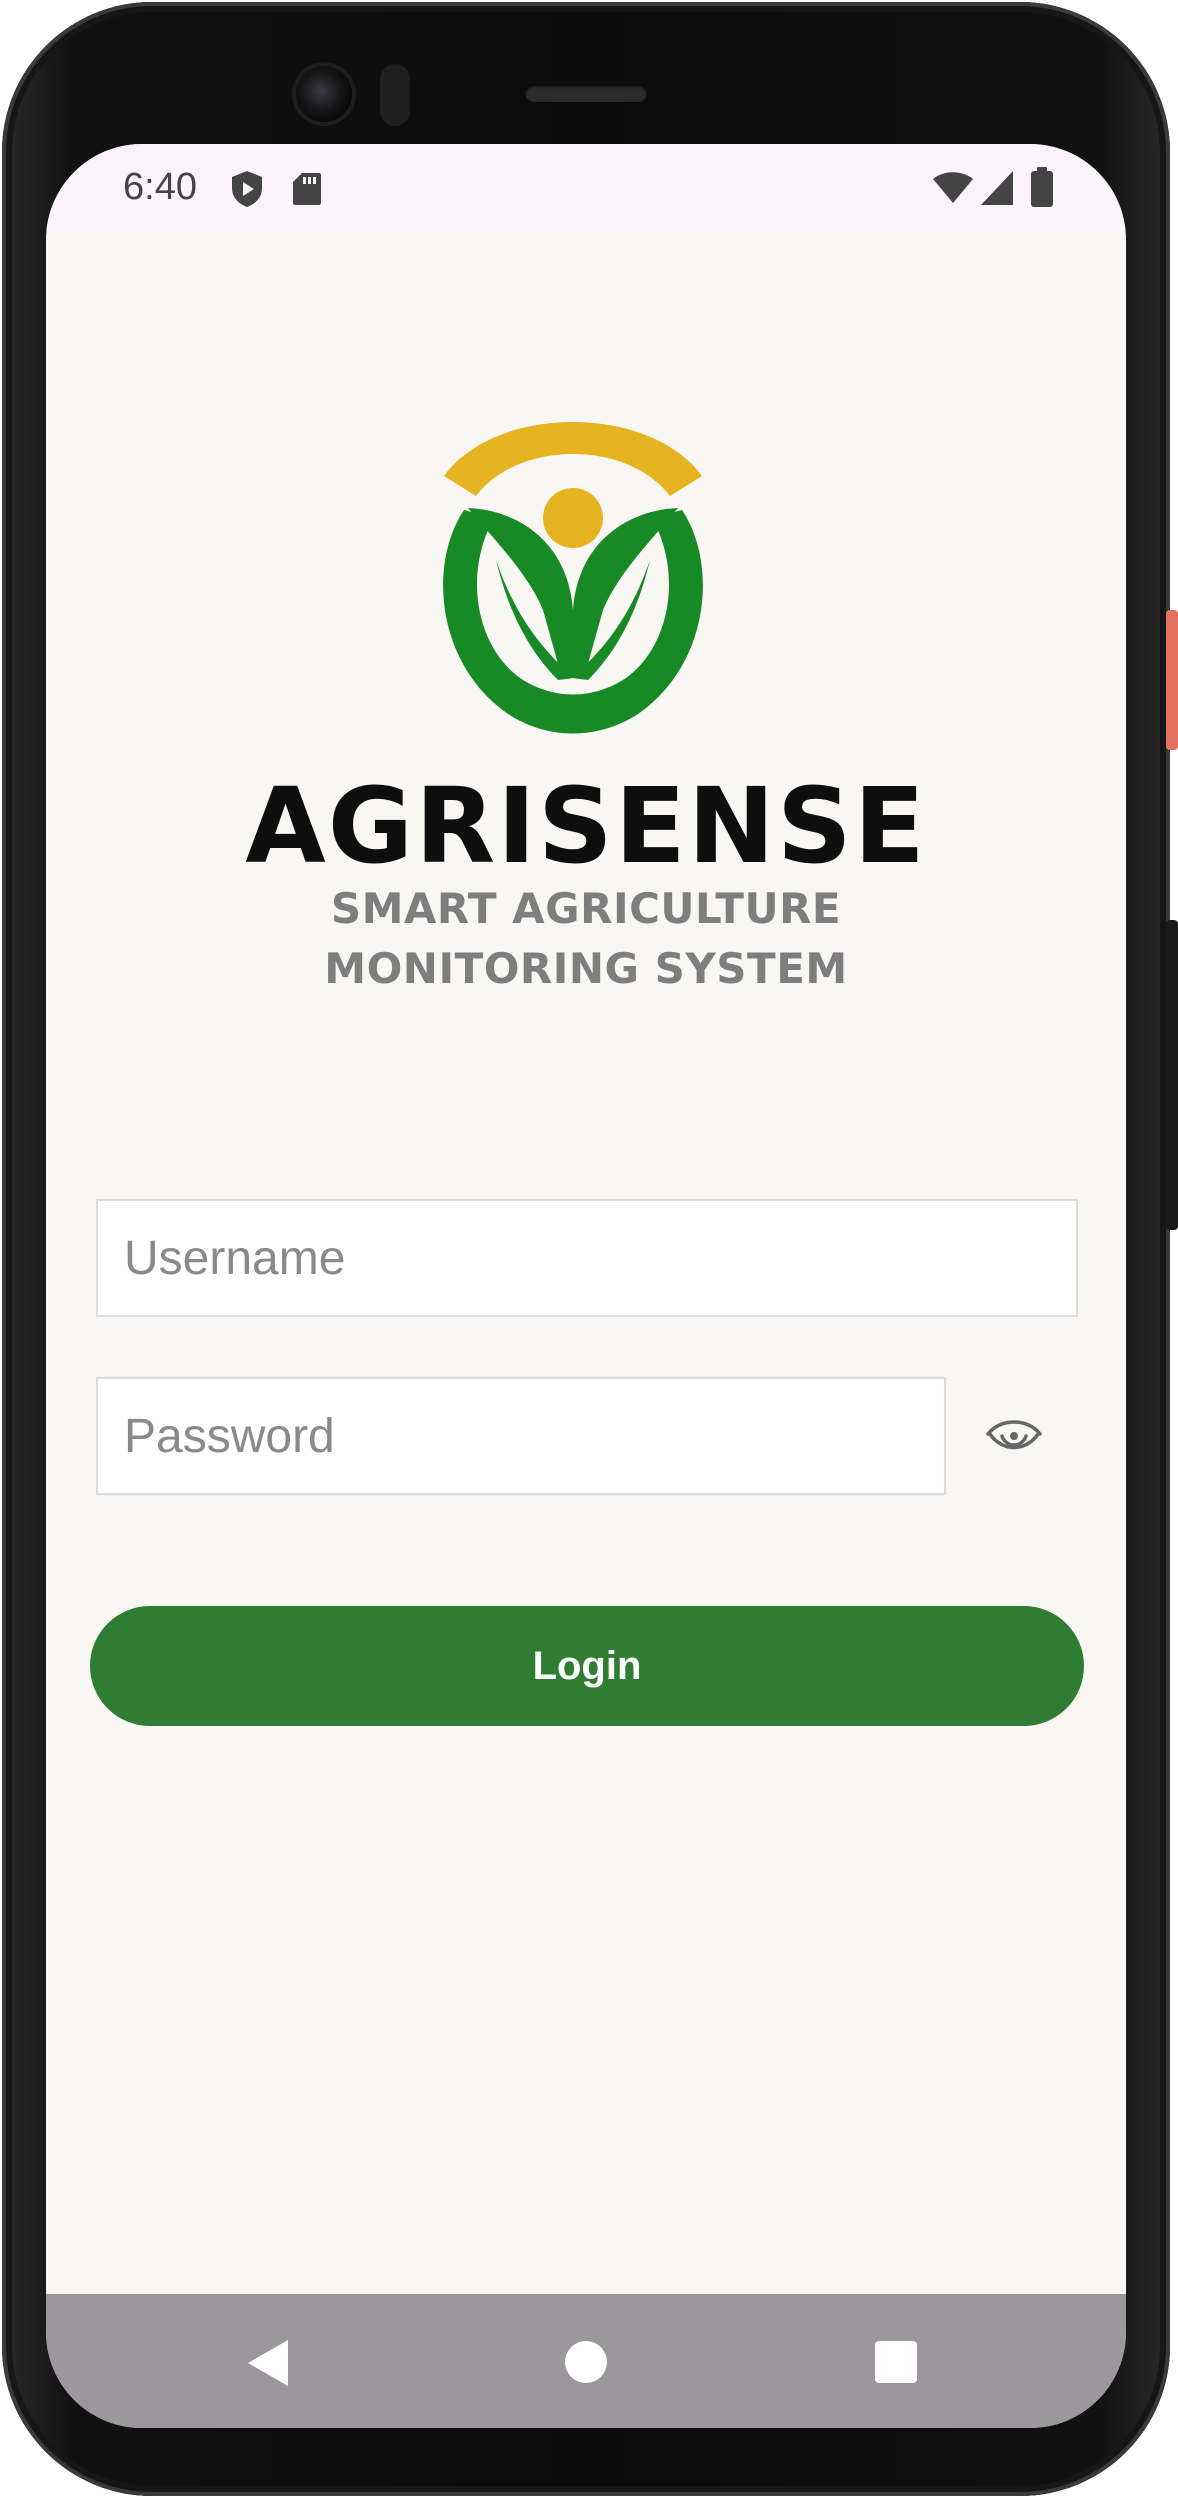 The image size is (1178, 2498). I want to click on eye-icon, so click(1014, 1435).